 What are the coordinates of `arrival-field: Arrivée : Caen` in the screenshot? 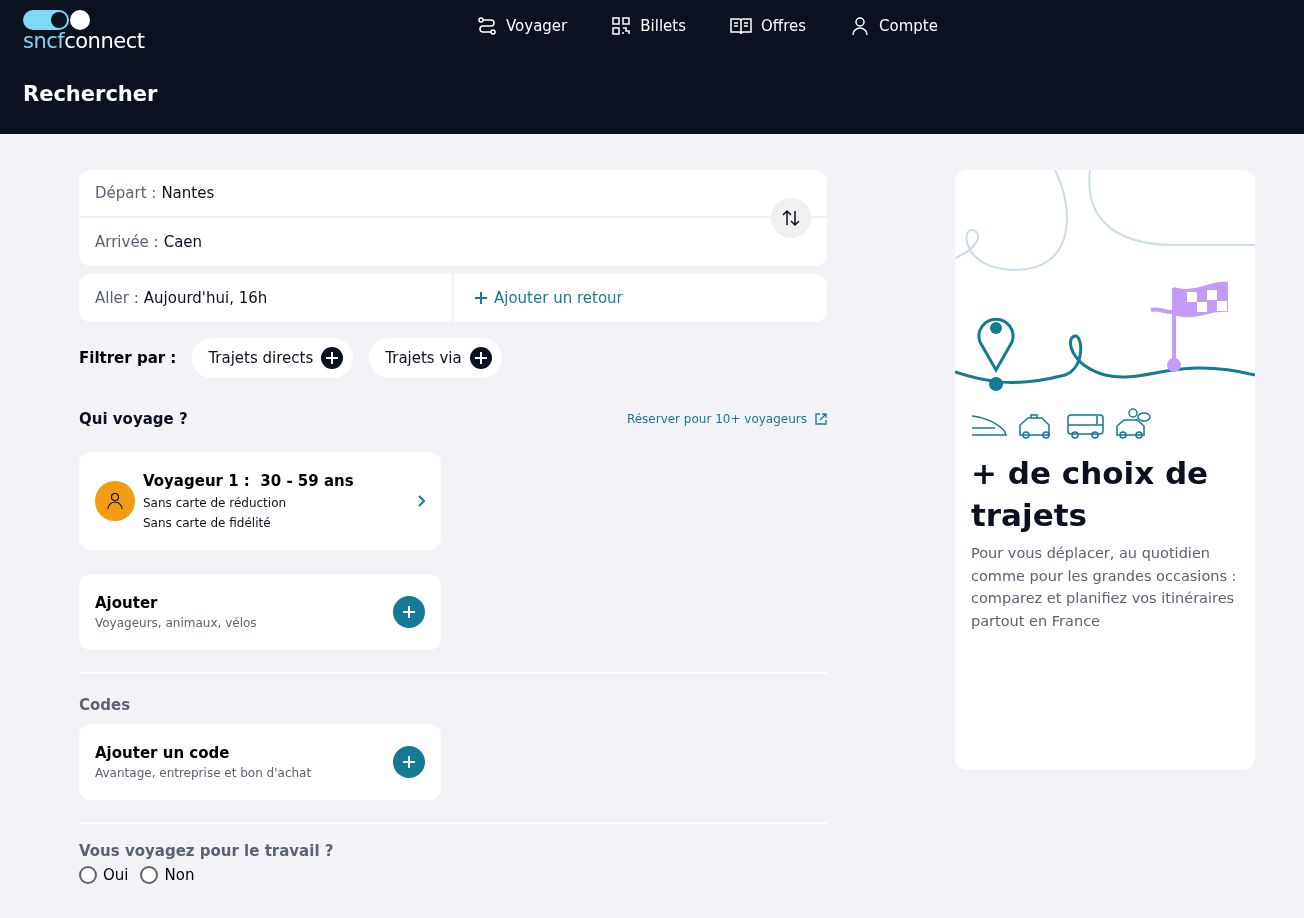 It's located at (453, 242).